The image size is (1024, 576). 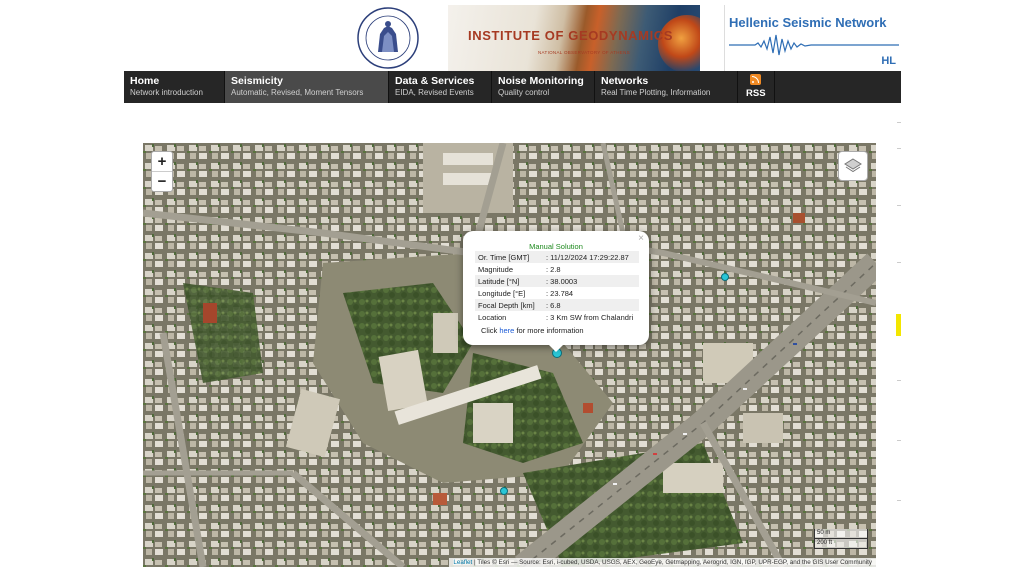 I want to click on row-value: : 38.0003, so click(x=591, y=281).